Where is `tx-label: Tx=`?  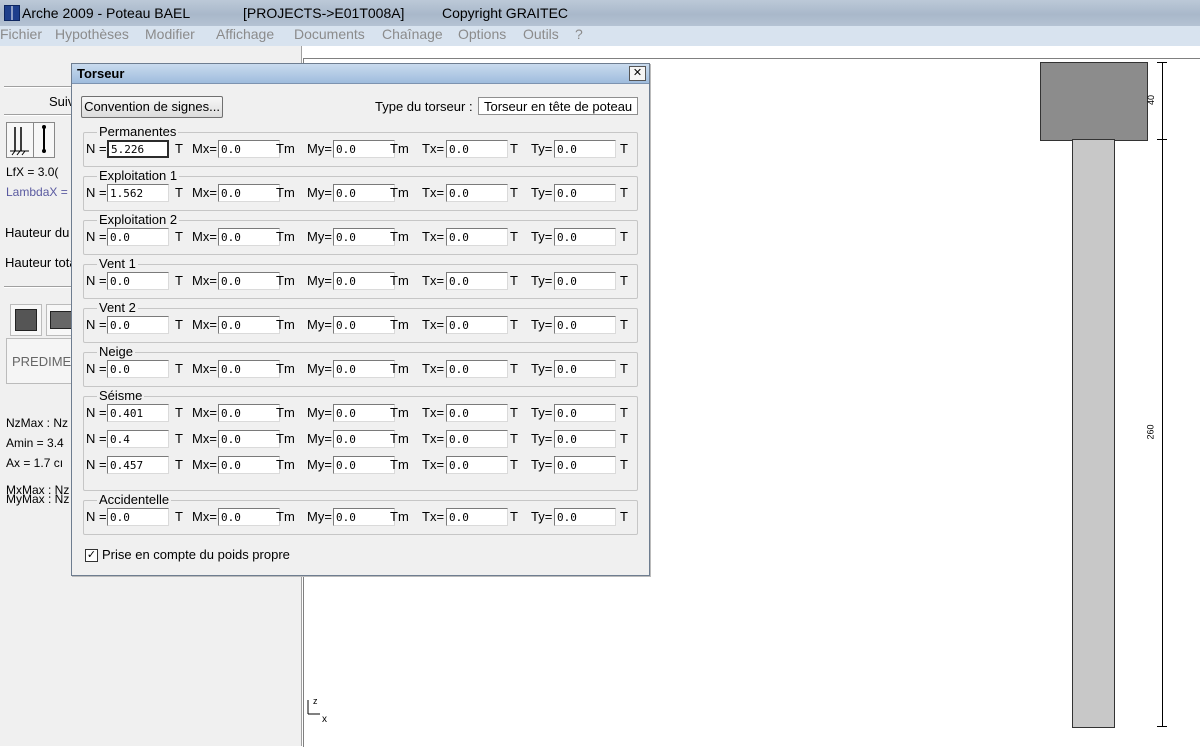
tx-label: Tx= is located at coordinates (433, 464).